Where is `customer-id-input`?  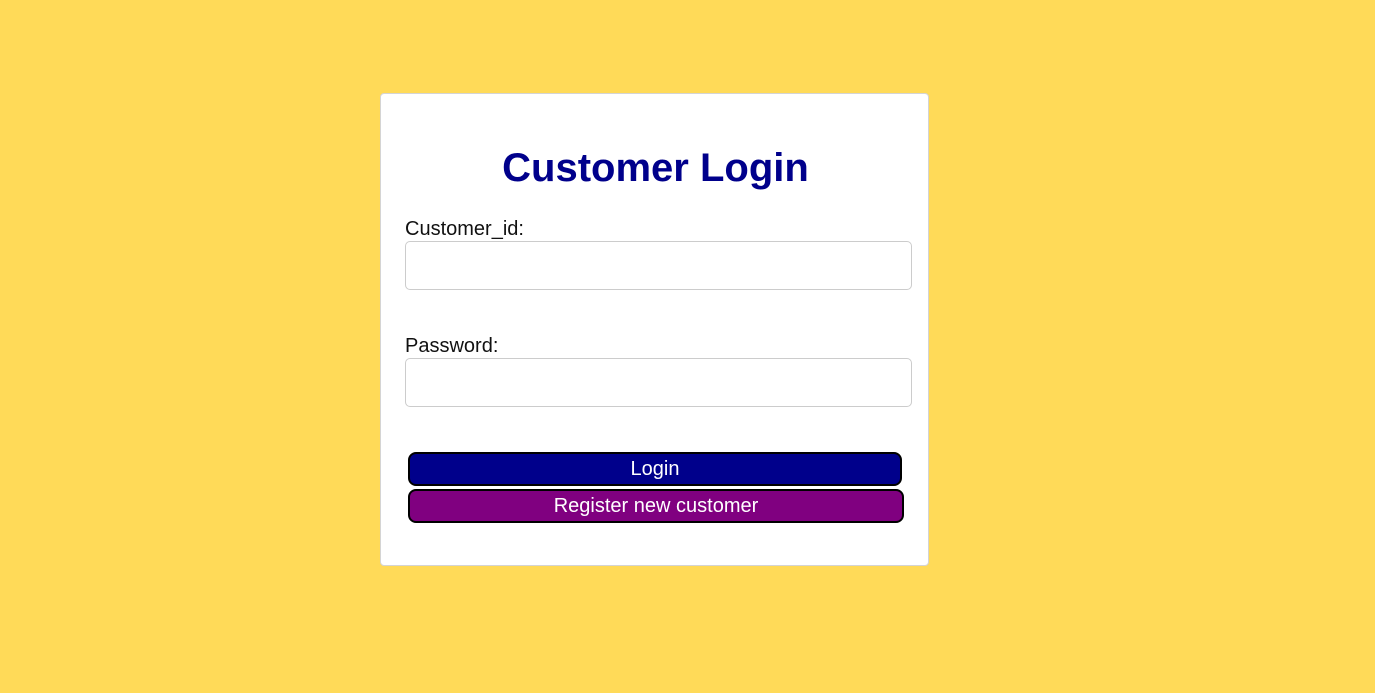 customer-id-input is located at coordinates (658, 265).